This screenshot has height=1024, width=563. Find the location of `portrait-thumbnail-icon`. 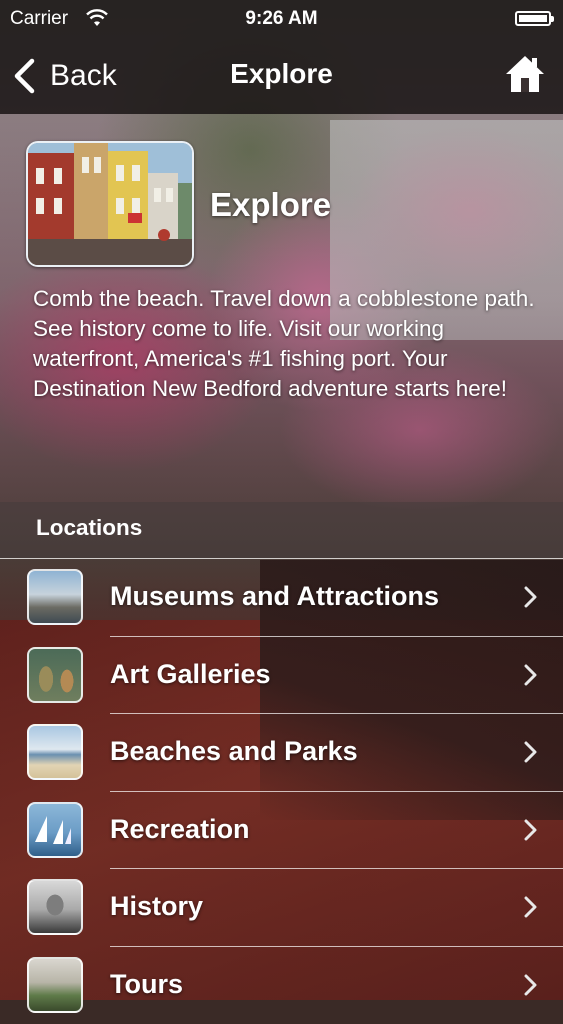

portrait-thumbnail-icon is located at coordinates (55, 907).